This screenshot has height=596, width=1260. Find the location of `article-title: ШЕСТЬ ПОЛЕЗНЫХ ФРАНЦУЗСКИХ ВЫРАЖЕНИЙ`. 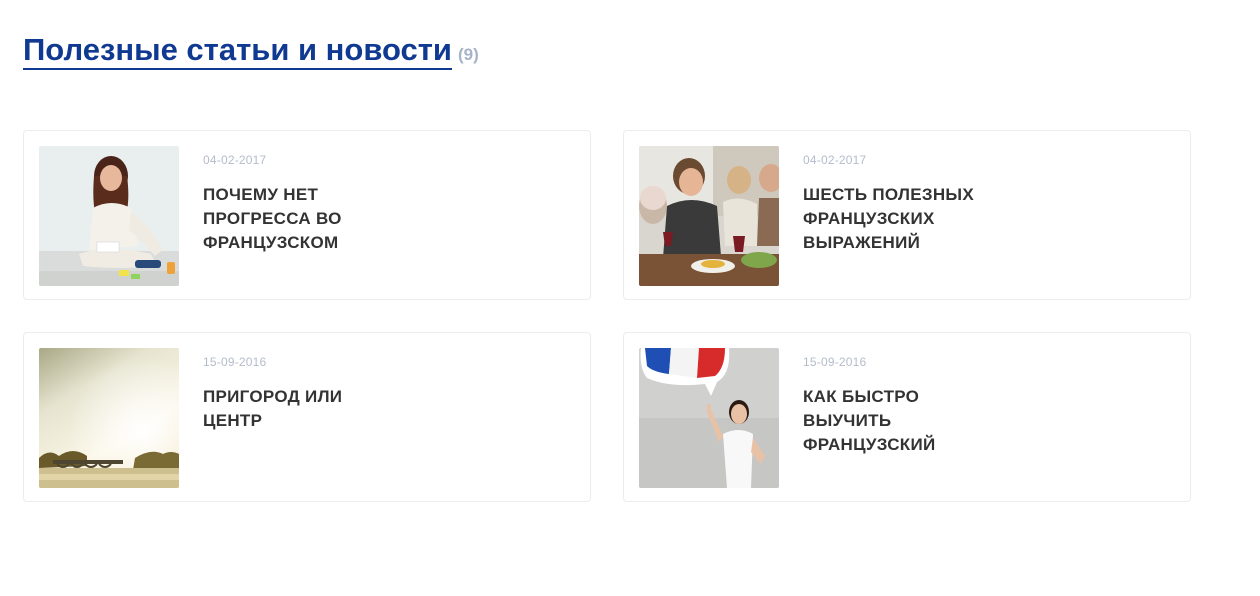

article-title: ШЕСТЬ ПОЛЕЗНЫХ ФРАНЦУЗСКИХ ВЫРАЖЕНИЙ is located at coordinates (898, 219).